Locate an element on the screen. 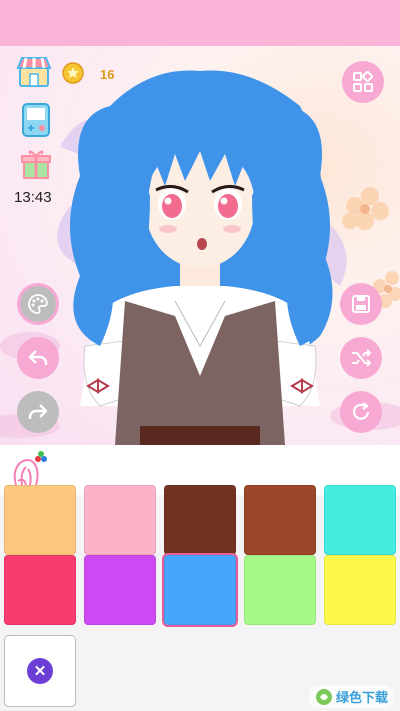 The height and width of the screenshot is (711, 400). shop-icon is located at coordinates (34, 74).